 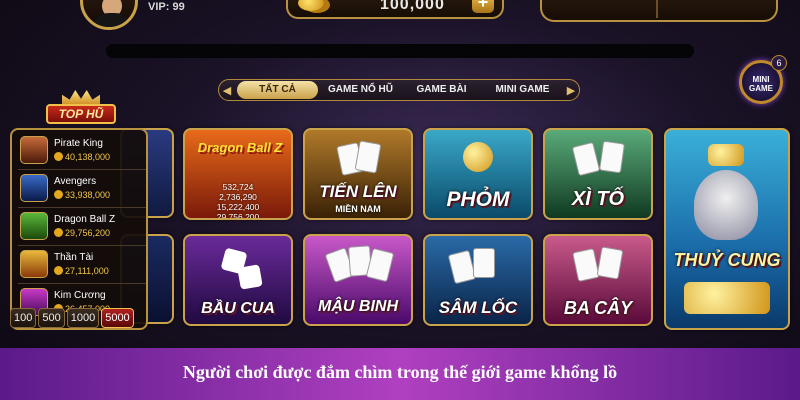 What do you see at coordinates (727, 298) in the screenshot?
I see `treasure-icon` at bounding box center [727, 298].